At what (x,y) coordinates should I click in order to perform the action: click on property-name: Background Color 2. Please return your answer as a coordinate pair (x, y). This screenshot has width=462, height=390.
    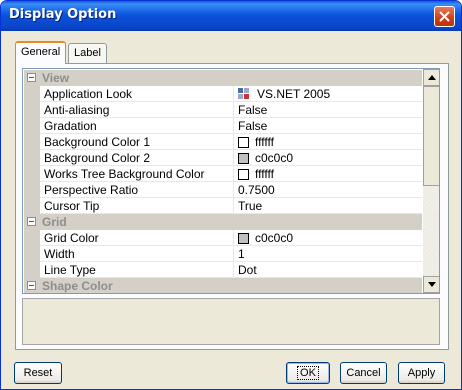
    Looking at the image, I should click on (97, 158).